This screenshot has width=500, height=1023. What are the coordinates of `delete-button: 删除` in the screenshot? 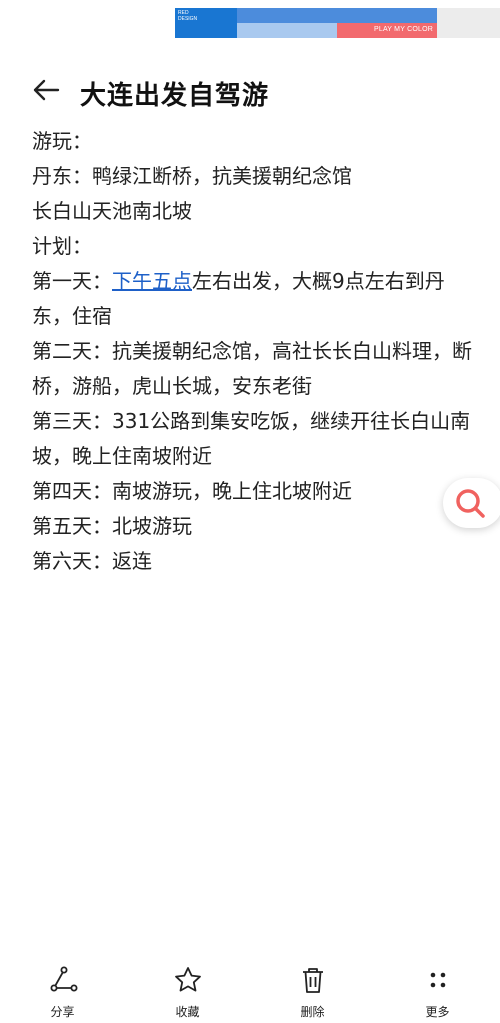 It's located at (313, 994).